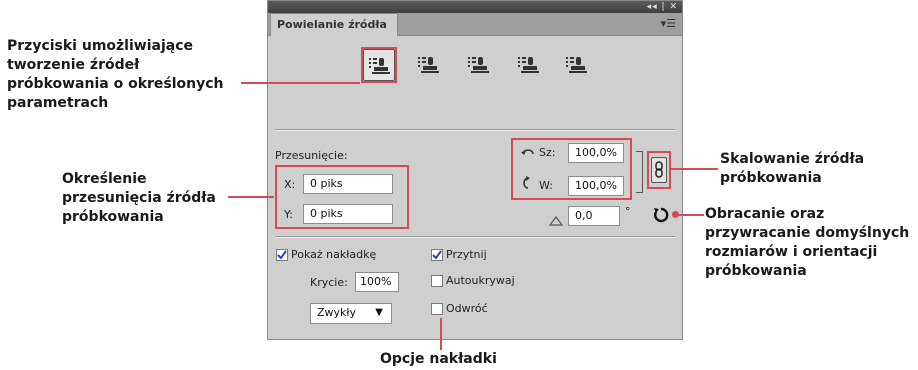 The image size is (918, 370). I want to click on width-label: Sz:, so click(547, 152).